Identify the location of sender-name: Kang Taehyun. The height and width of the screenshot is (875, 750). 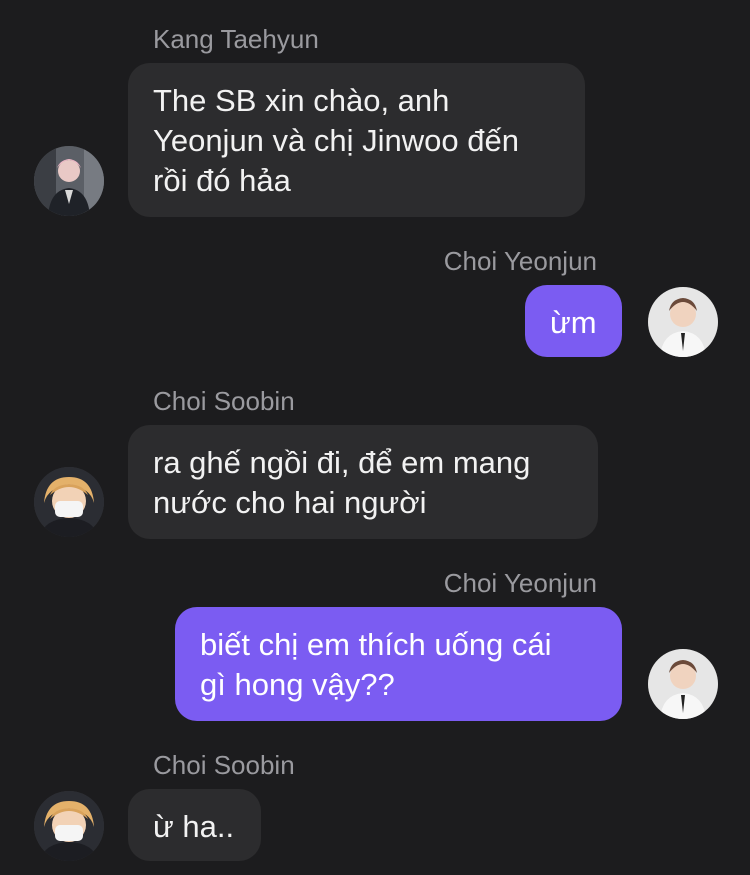
(236, 39).